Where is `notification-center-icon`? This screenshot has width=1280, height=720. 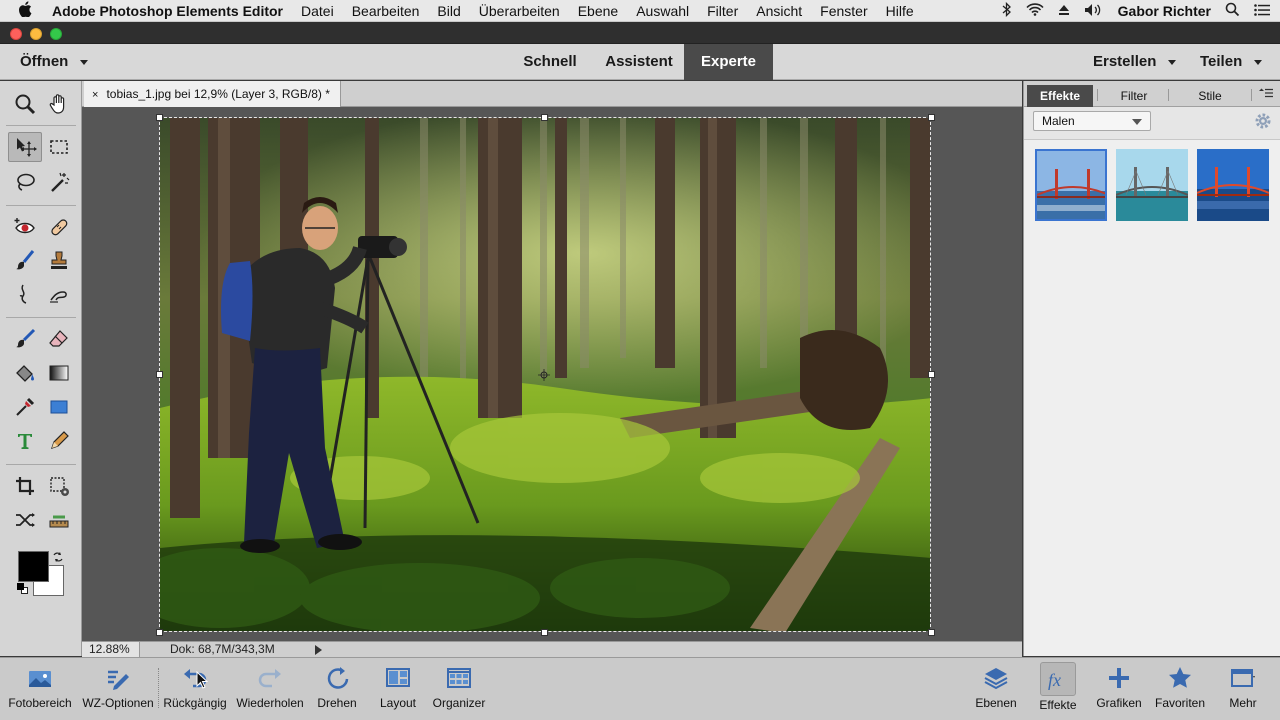 notification-center-icon is located at coordinates (1262, 11).